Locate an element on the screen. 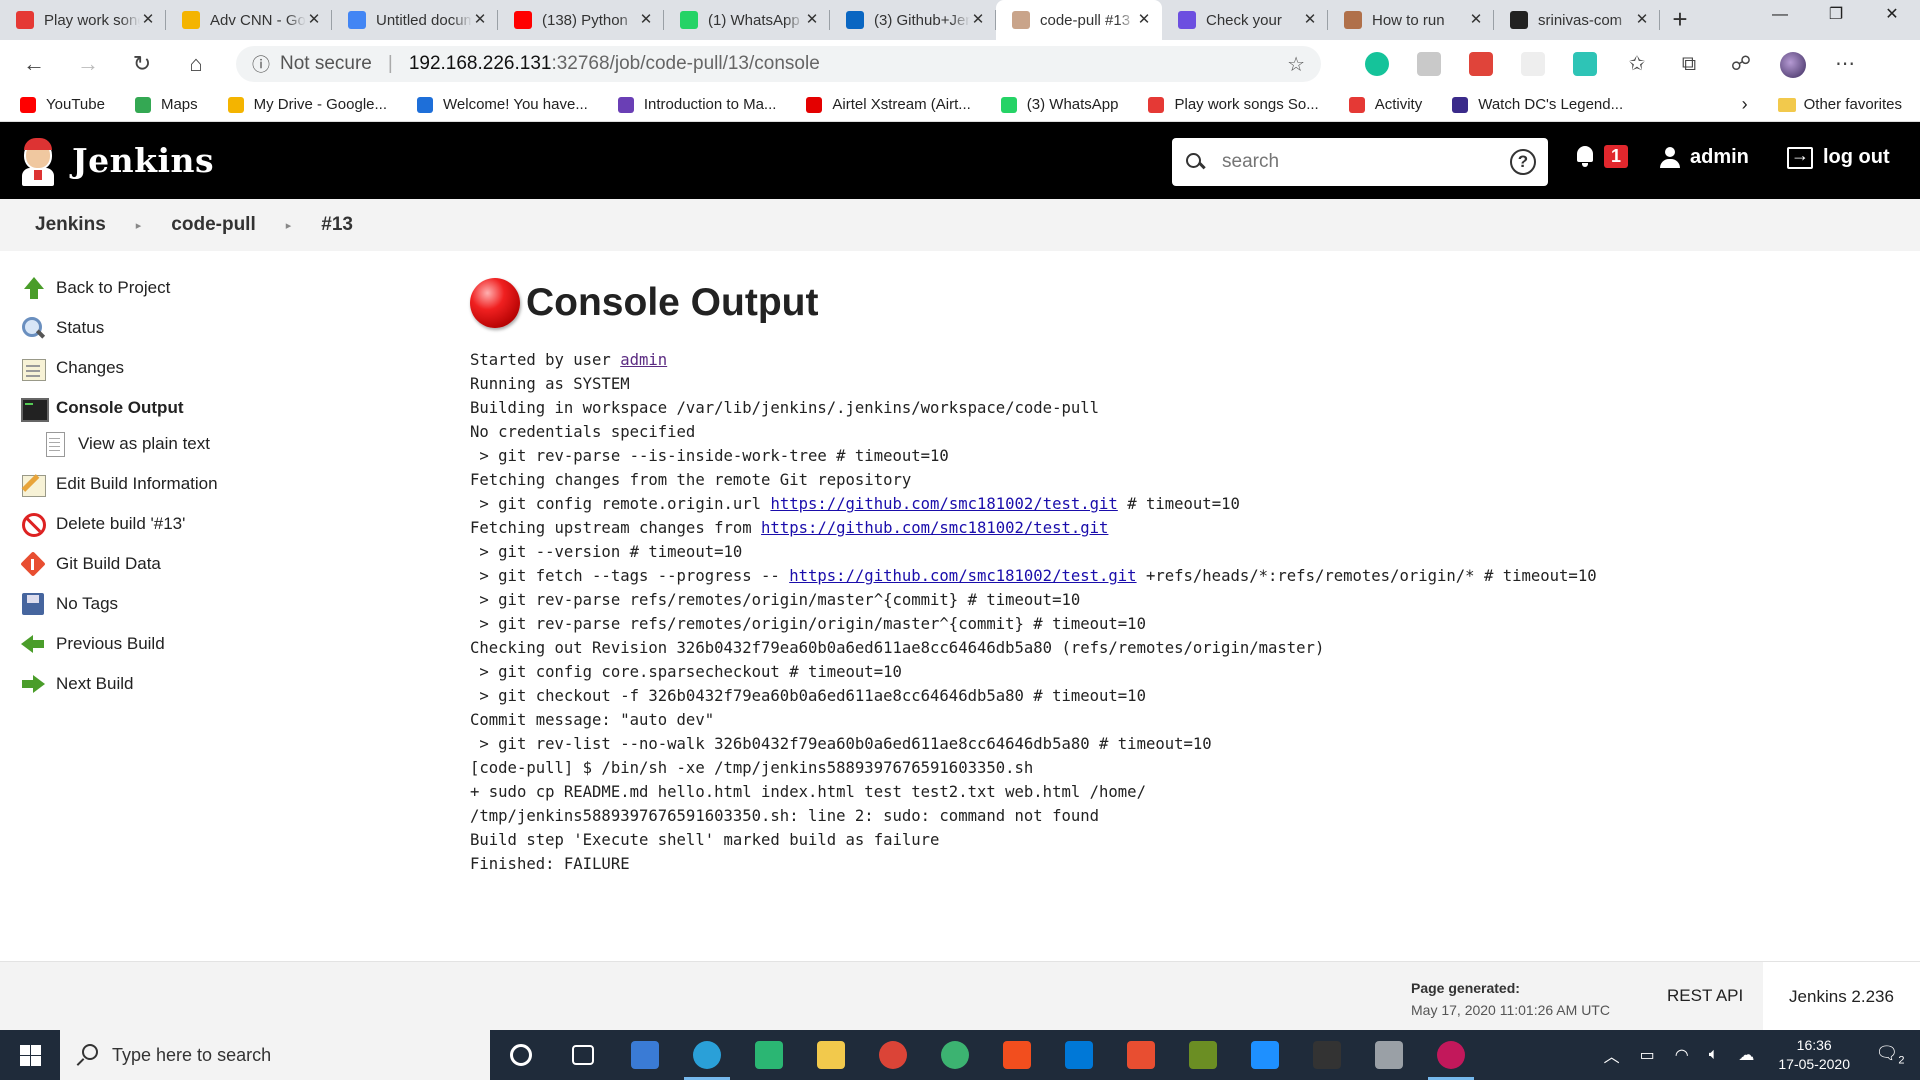 The width and height of the screenshot is (1920, 1080). task-status: Status is located at coordinates (230, 328).